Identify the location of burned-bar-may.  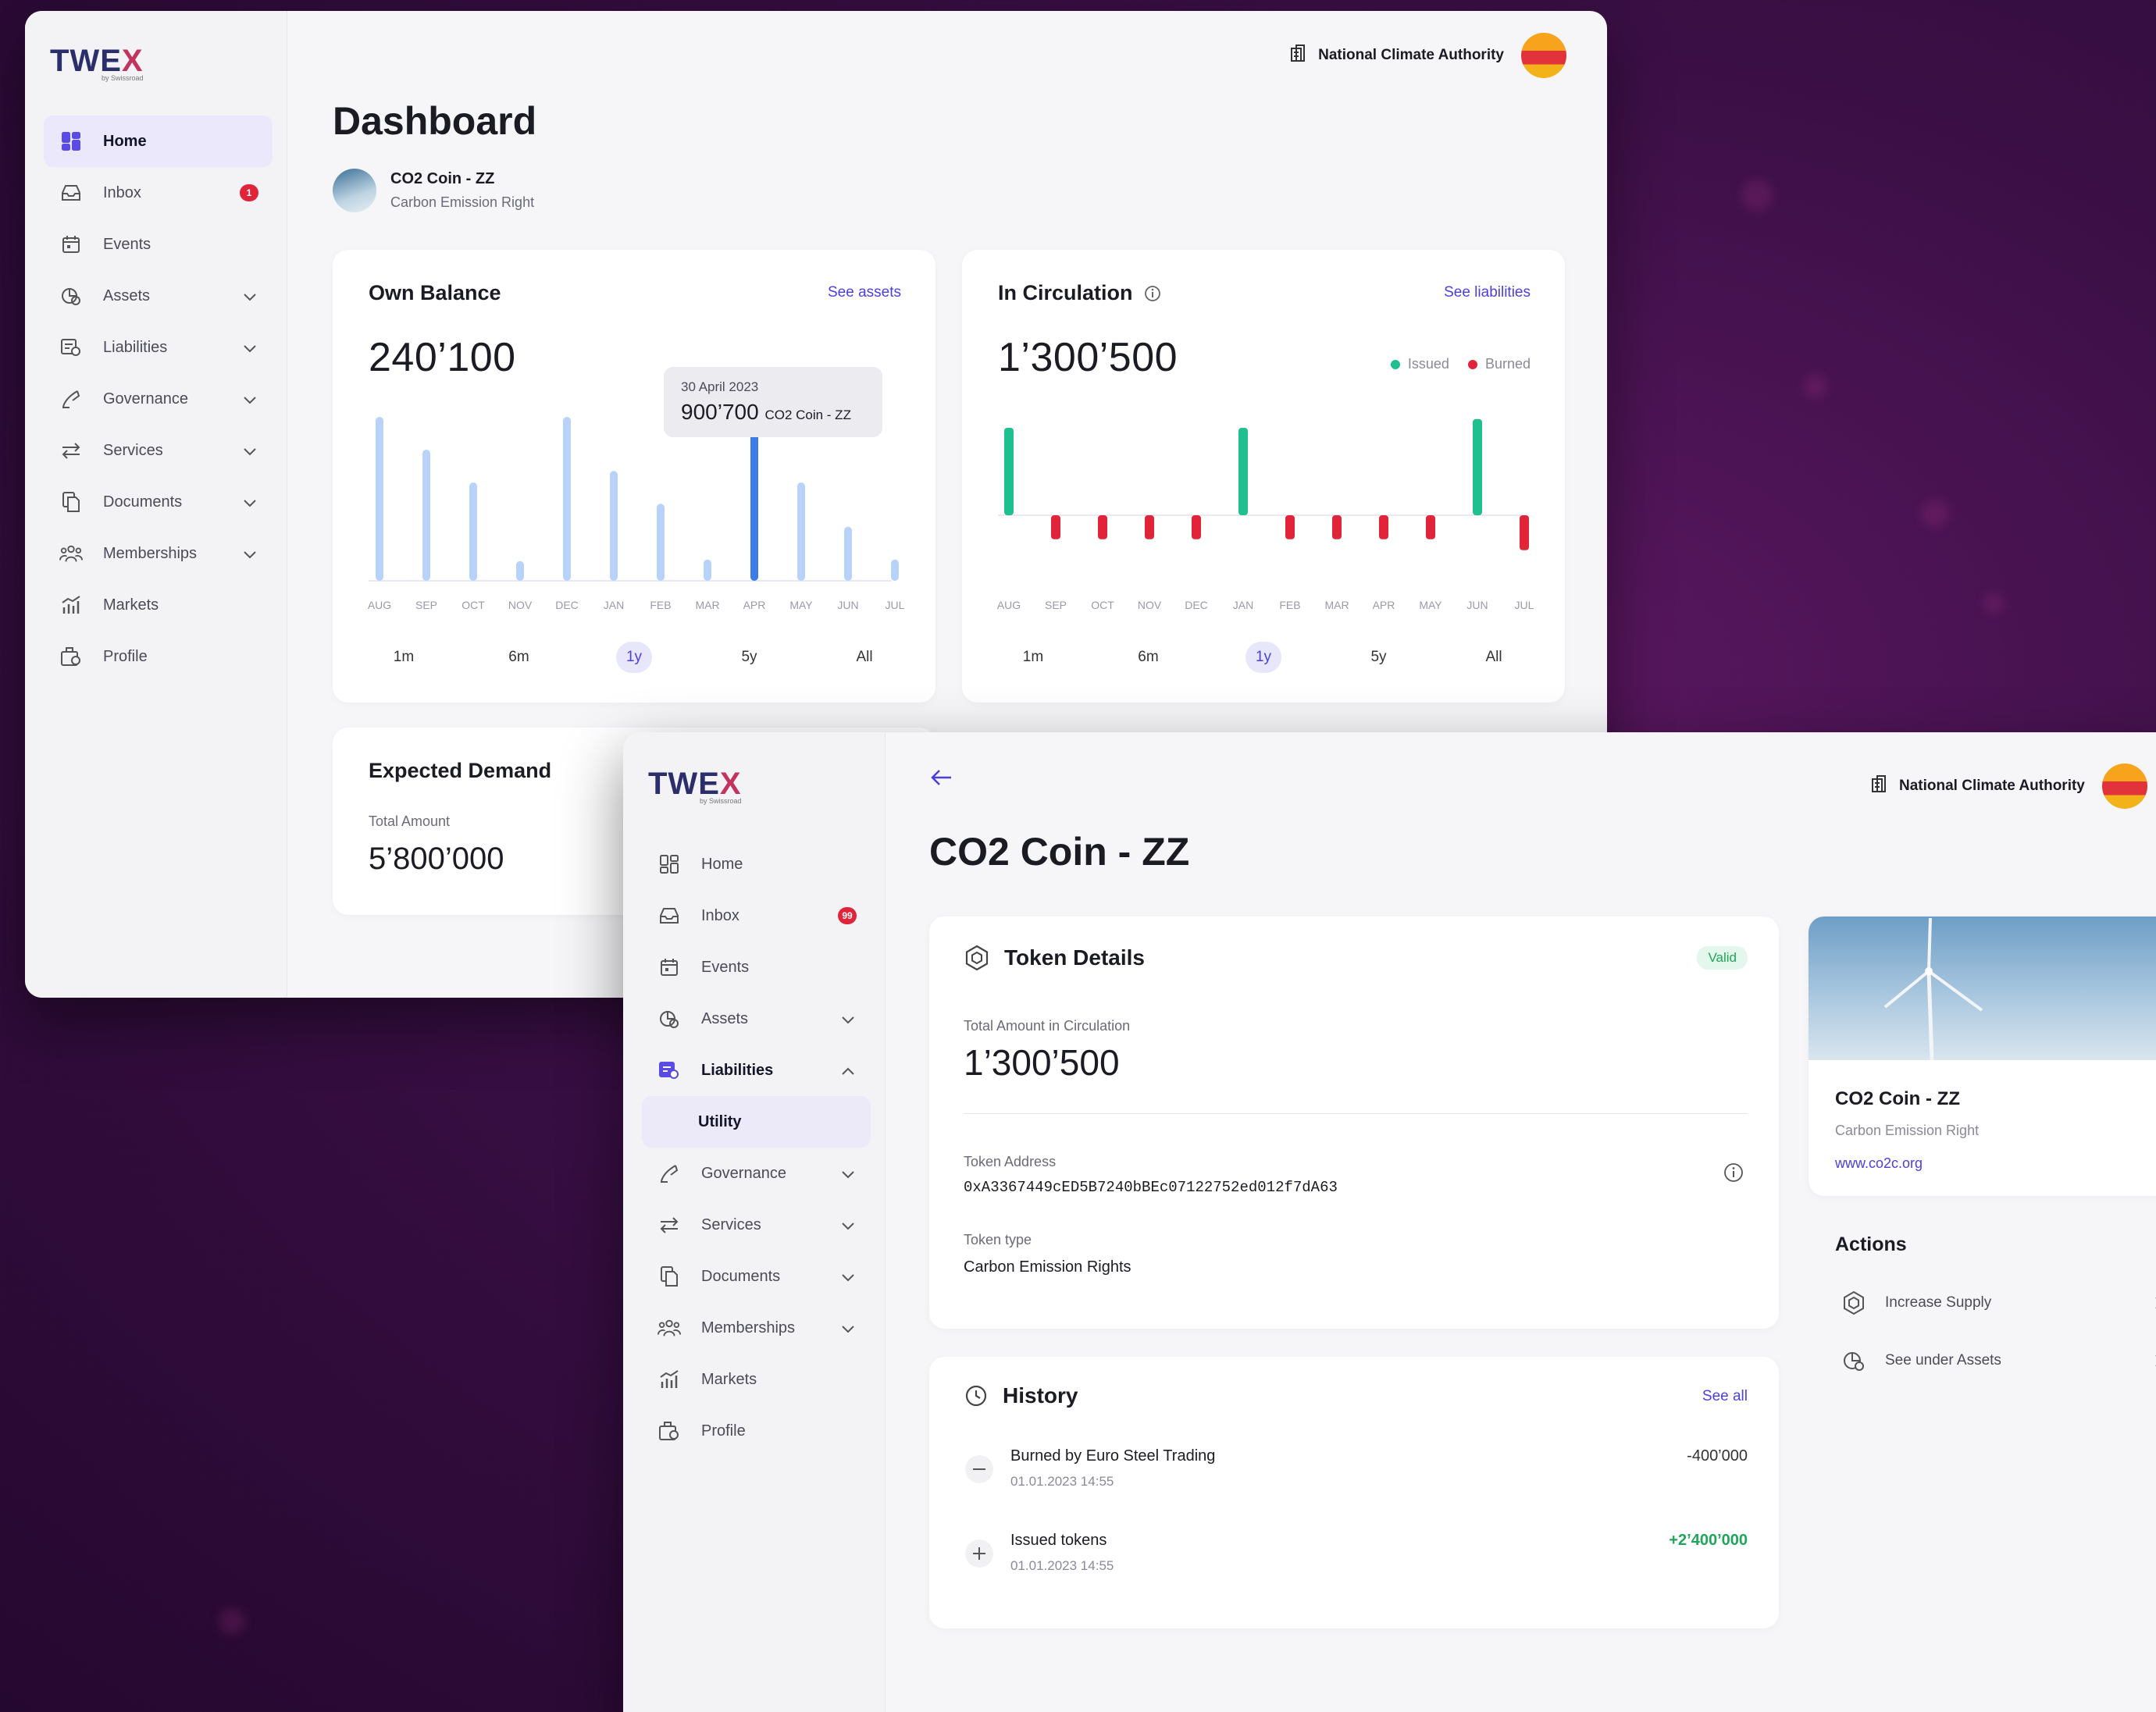
(1430, 527).